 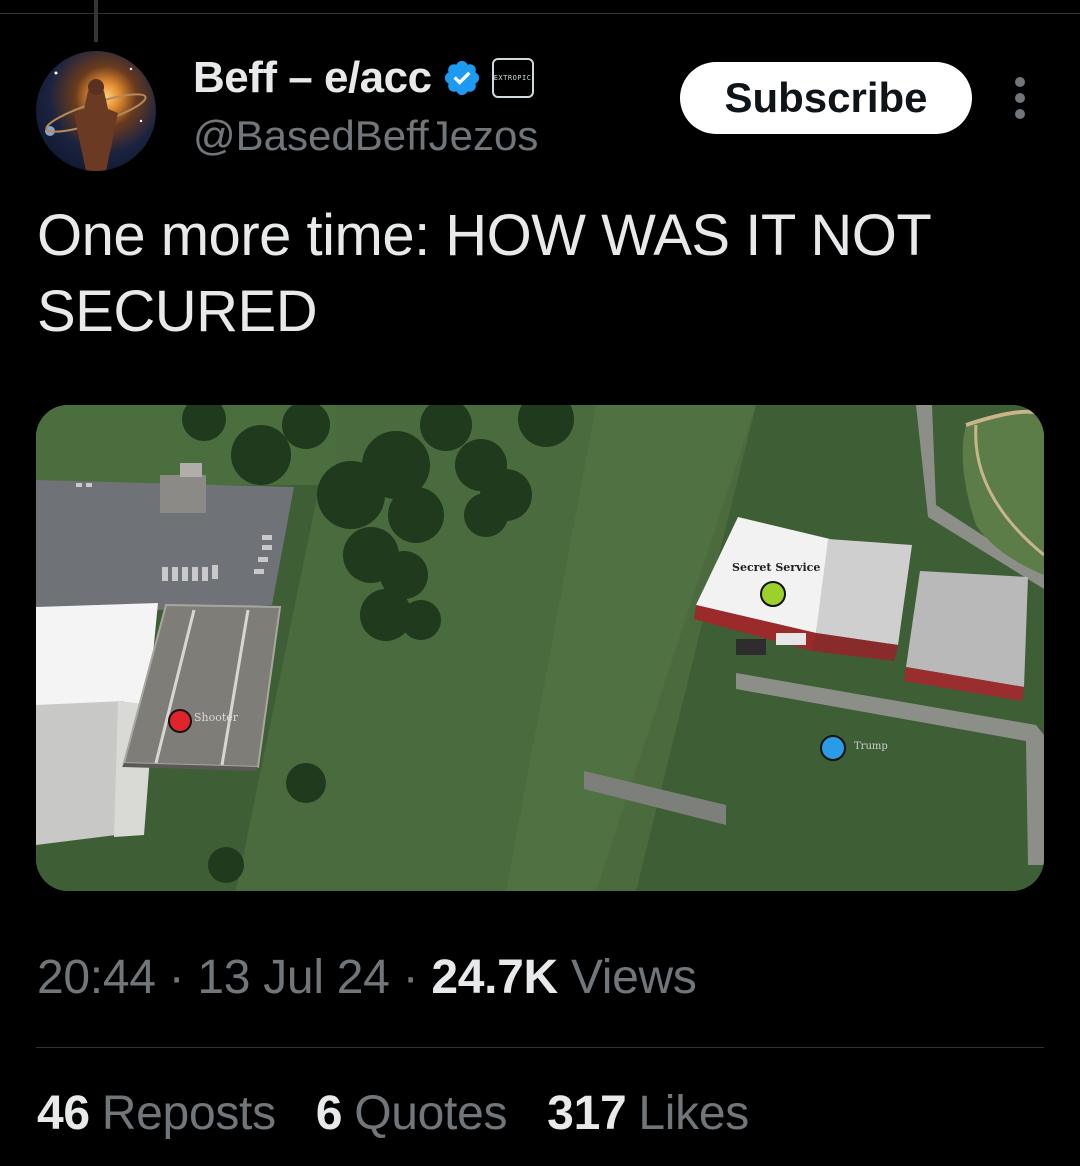 I want to click on quotes-count: 6, so click(x=329, y=1113).